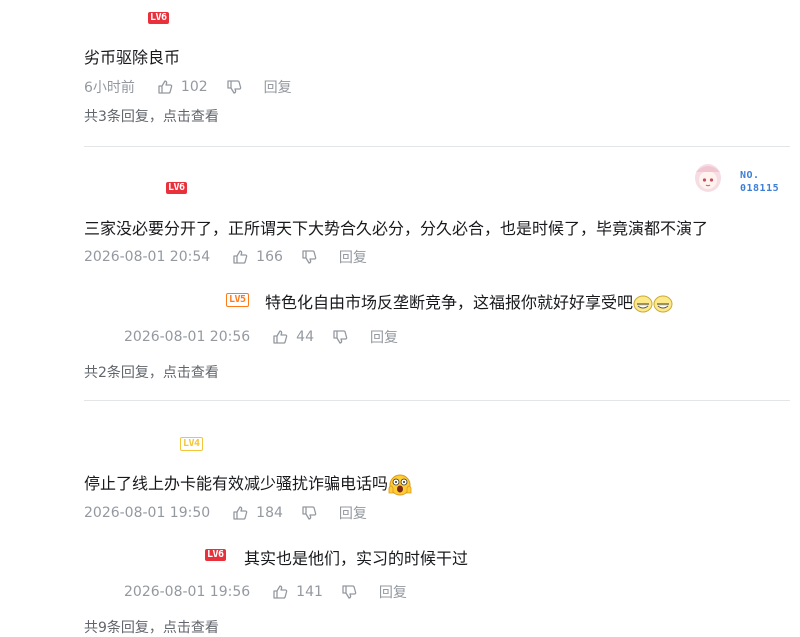 Image resolution: width=800 pixels, height=637 pixels. I want to click on fan-badge-label: NO., so click(750, 175).